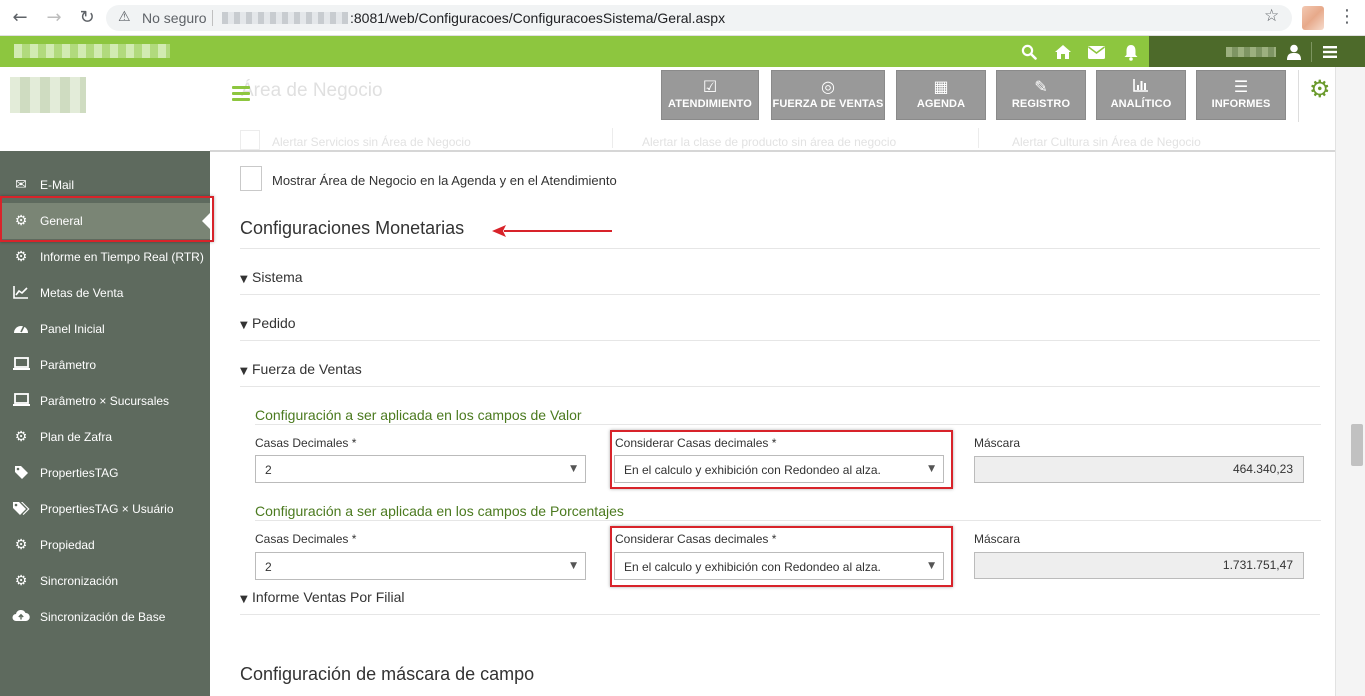 This screenshot has width=1365, height=696. What do you see at coordinates (277, 277) in the screenshot?
I see `accordion-label: Sistema` at bounding box center [277, 277].